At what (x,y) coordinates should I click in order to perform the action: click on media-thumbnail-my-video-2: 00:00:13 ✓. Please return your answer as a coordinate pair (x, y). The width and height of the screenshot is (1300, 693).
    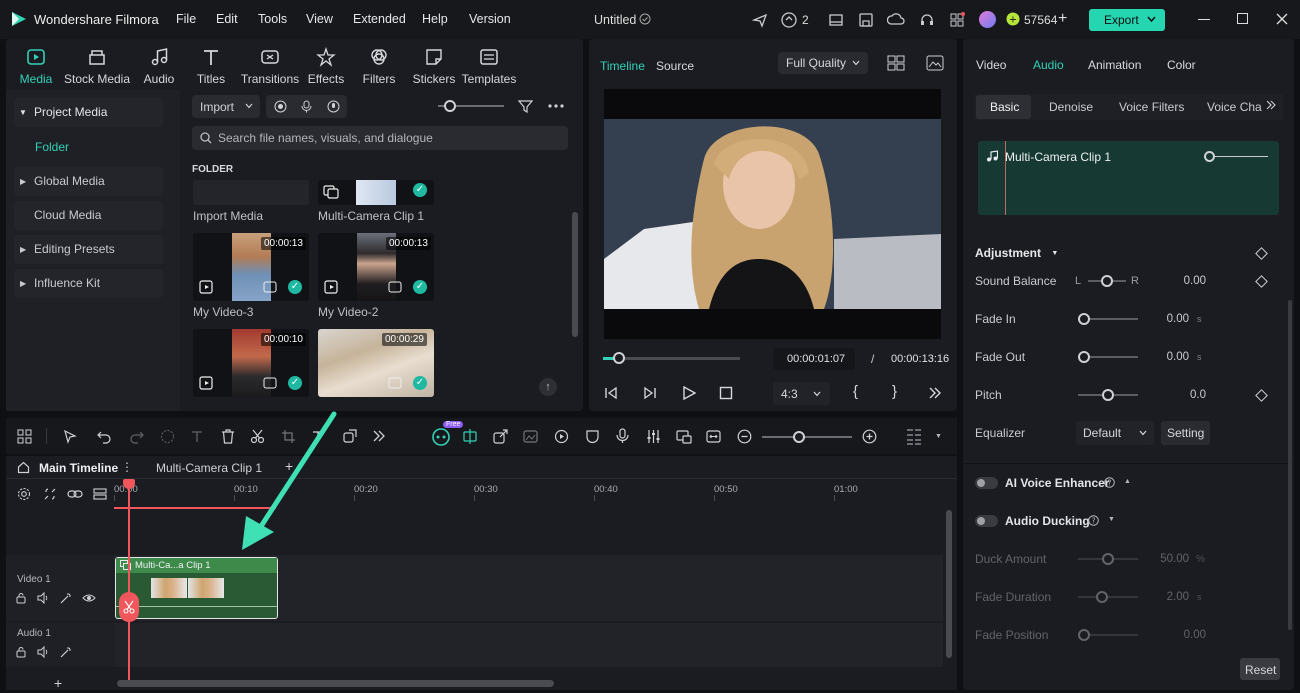
    Looking at the image, I should click on (376, 267).